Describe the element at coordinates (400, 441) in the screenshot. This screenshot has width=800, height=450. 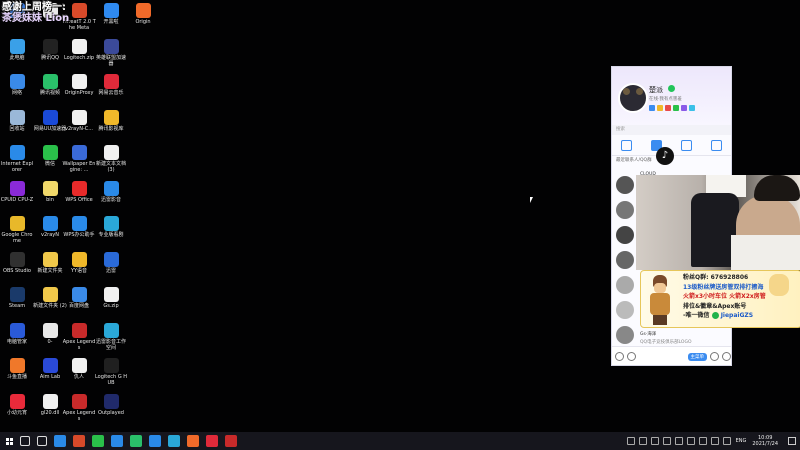
I see `taskbar: ENG 10:09 2021/7/24` at that location.